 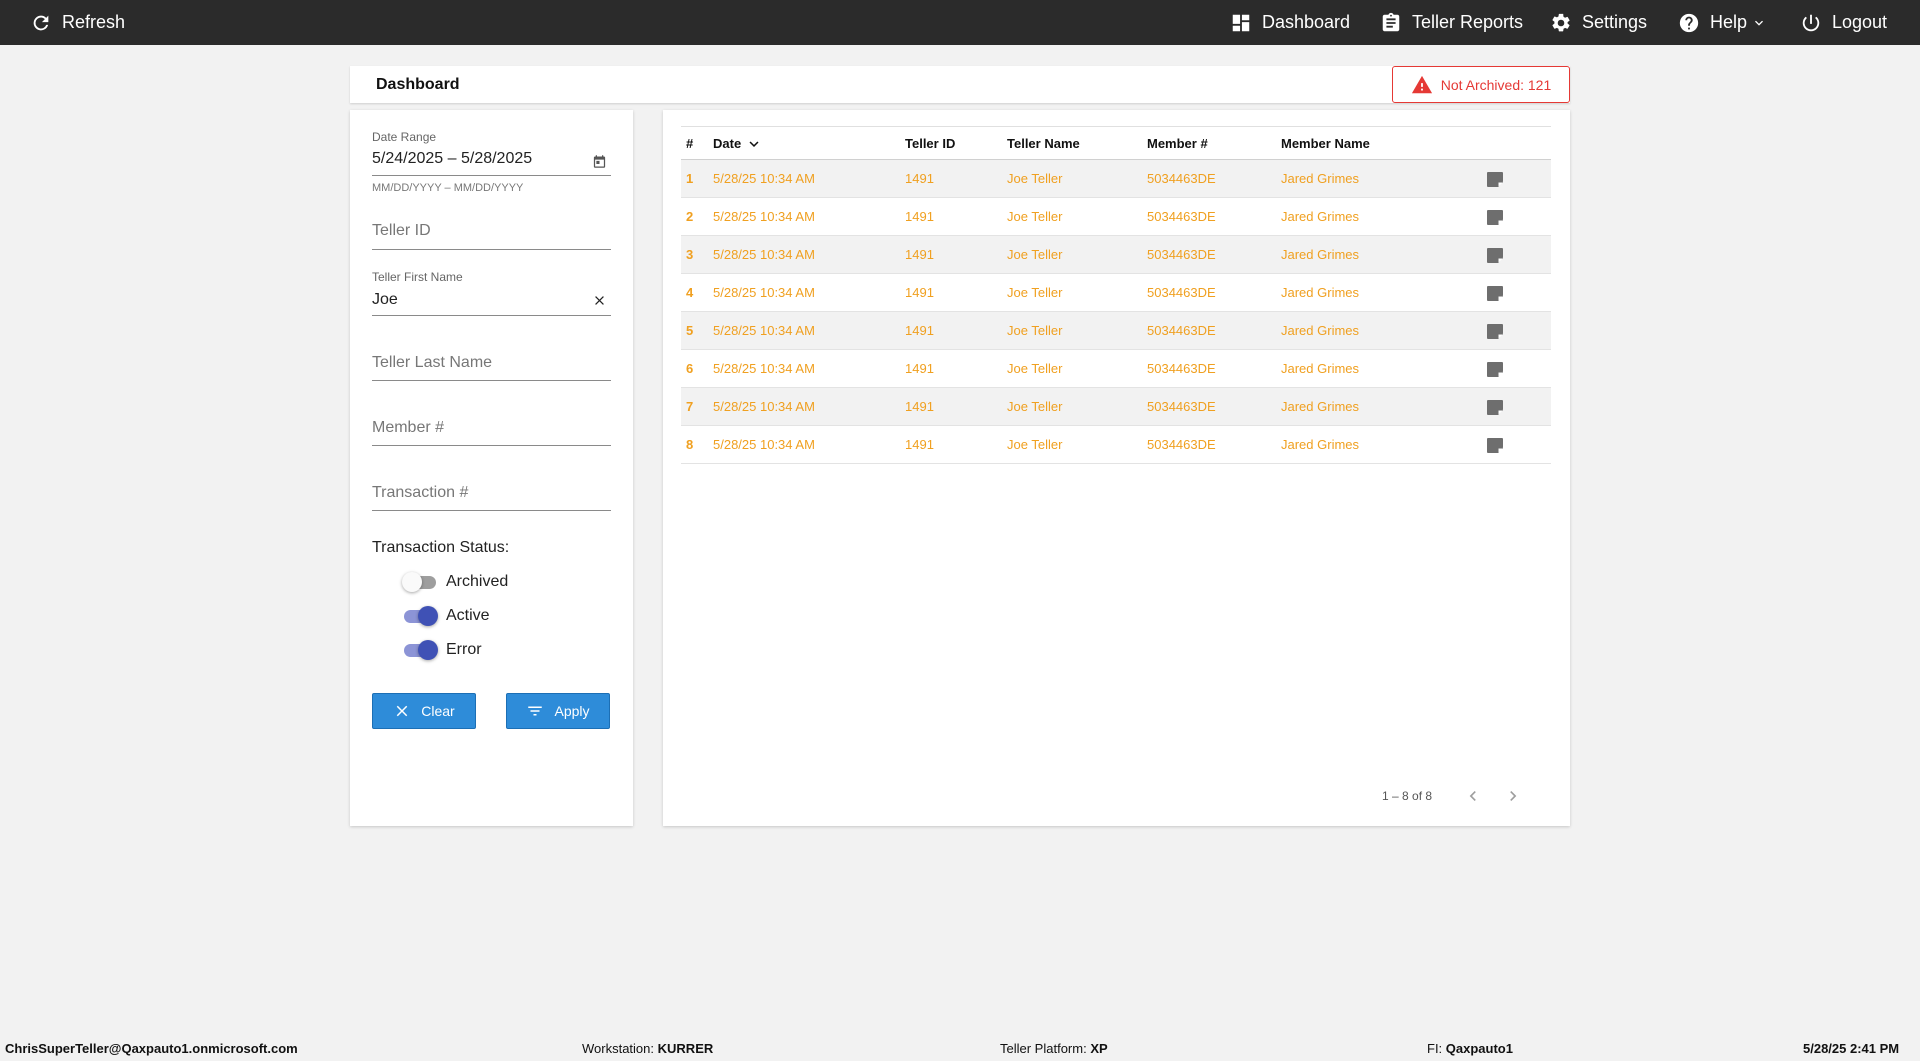 What do you see at coordinates (1241, 22) in the screenshot?
I see `dashboard-icon` at bounding box center [1241, 22].